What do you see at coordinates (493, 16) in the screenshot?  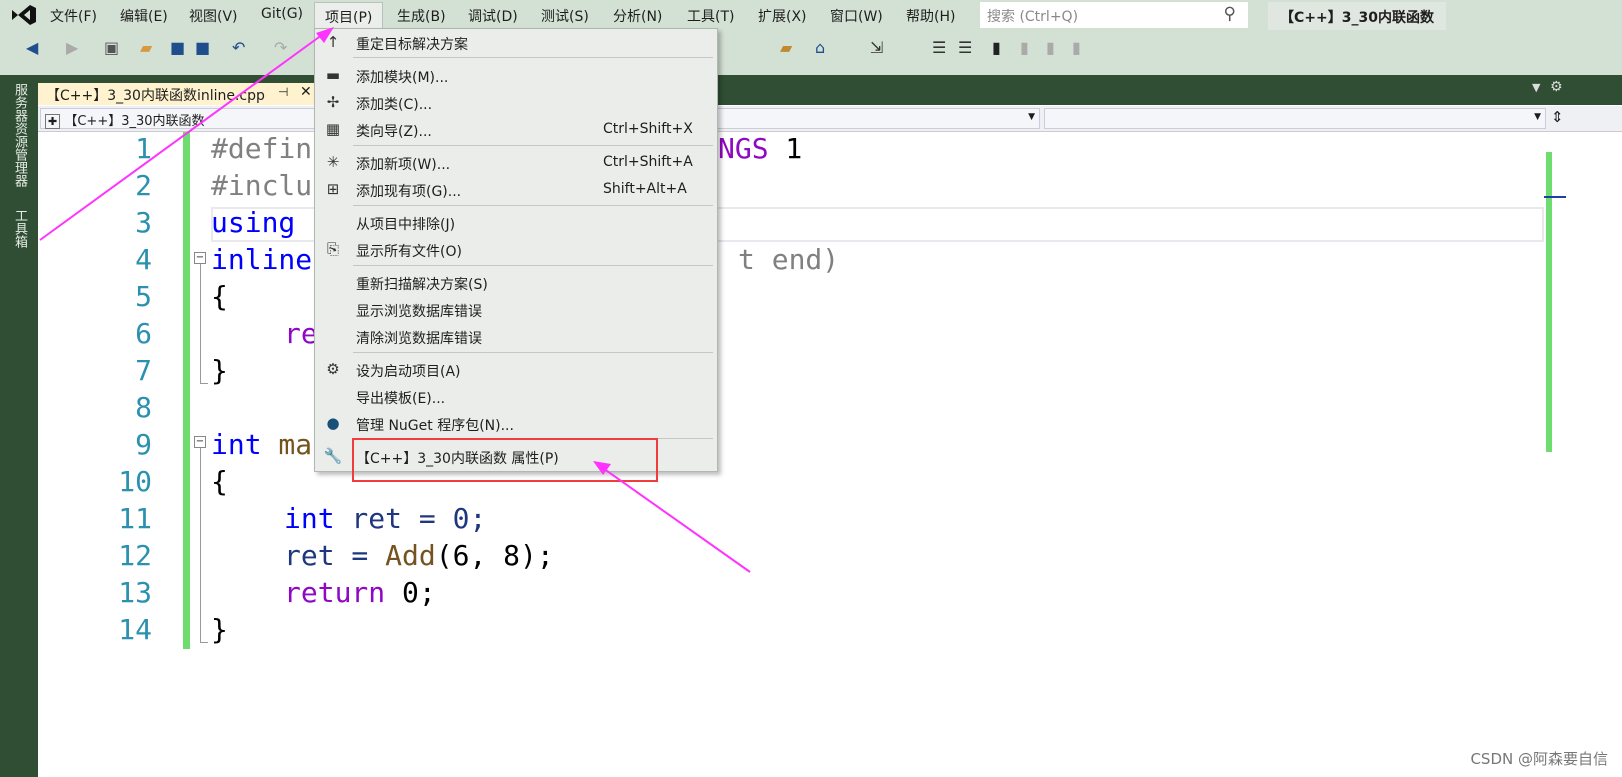 I see `menu-6: 调试(D)` at bounding box center [493, 16].